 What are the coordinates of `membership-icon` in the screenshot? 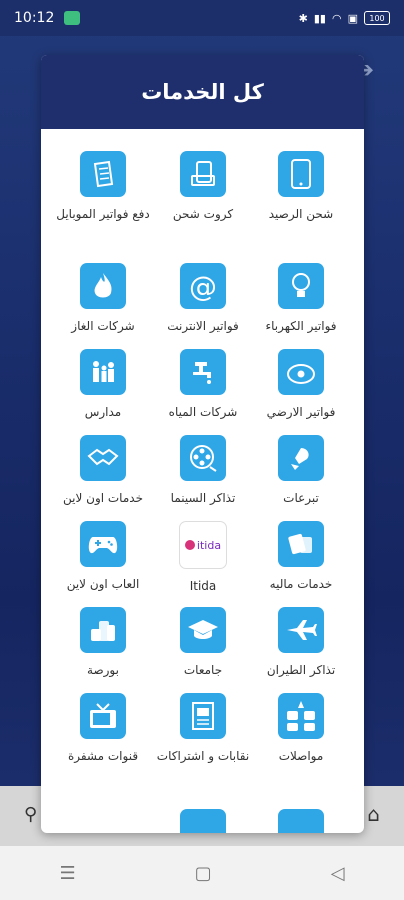 It's located at (203, 716).